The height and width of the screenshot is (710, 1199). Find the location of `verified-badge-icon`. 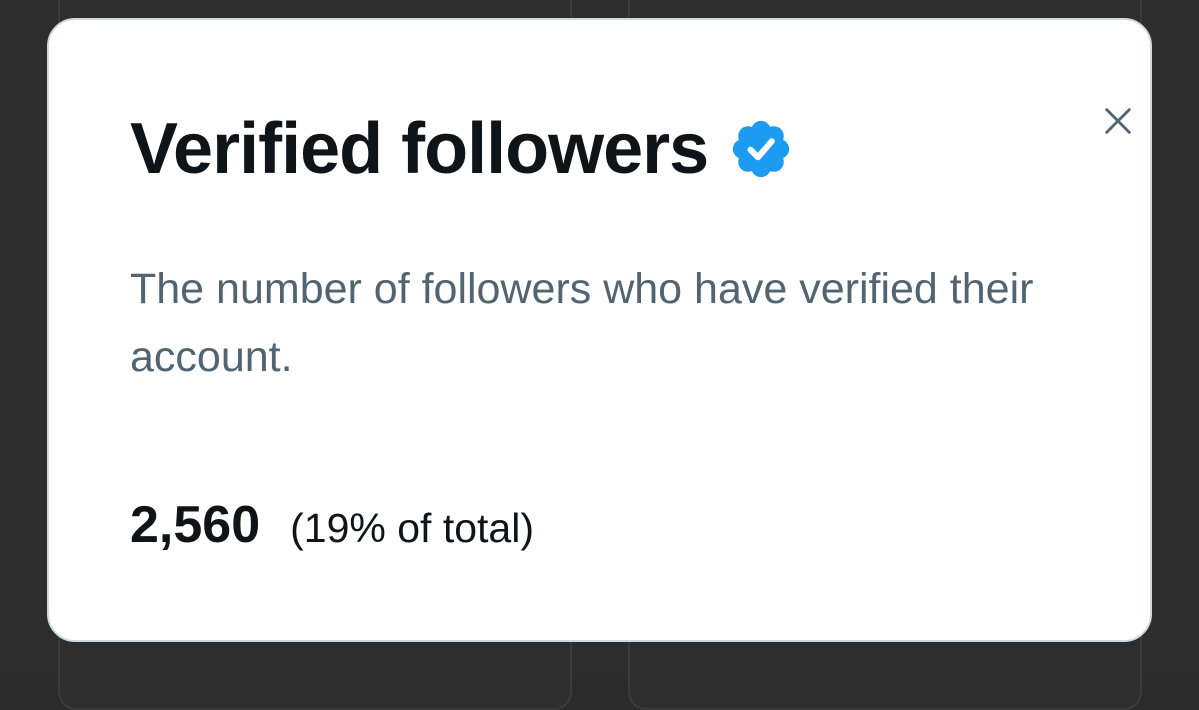

verified-badge-icon is located at coordinates (761, 149).